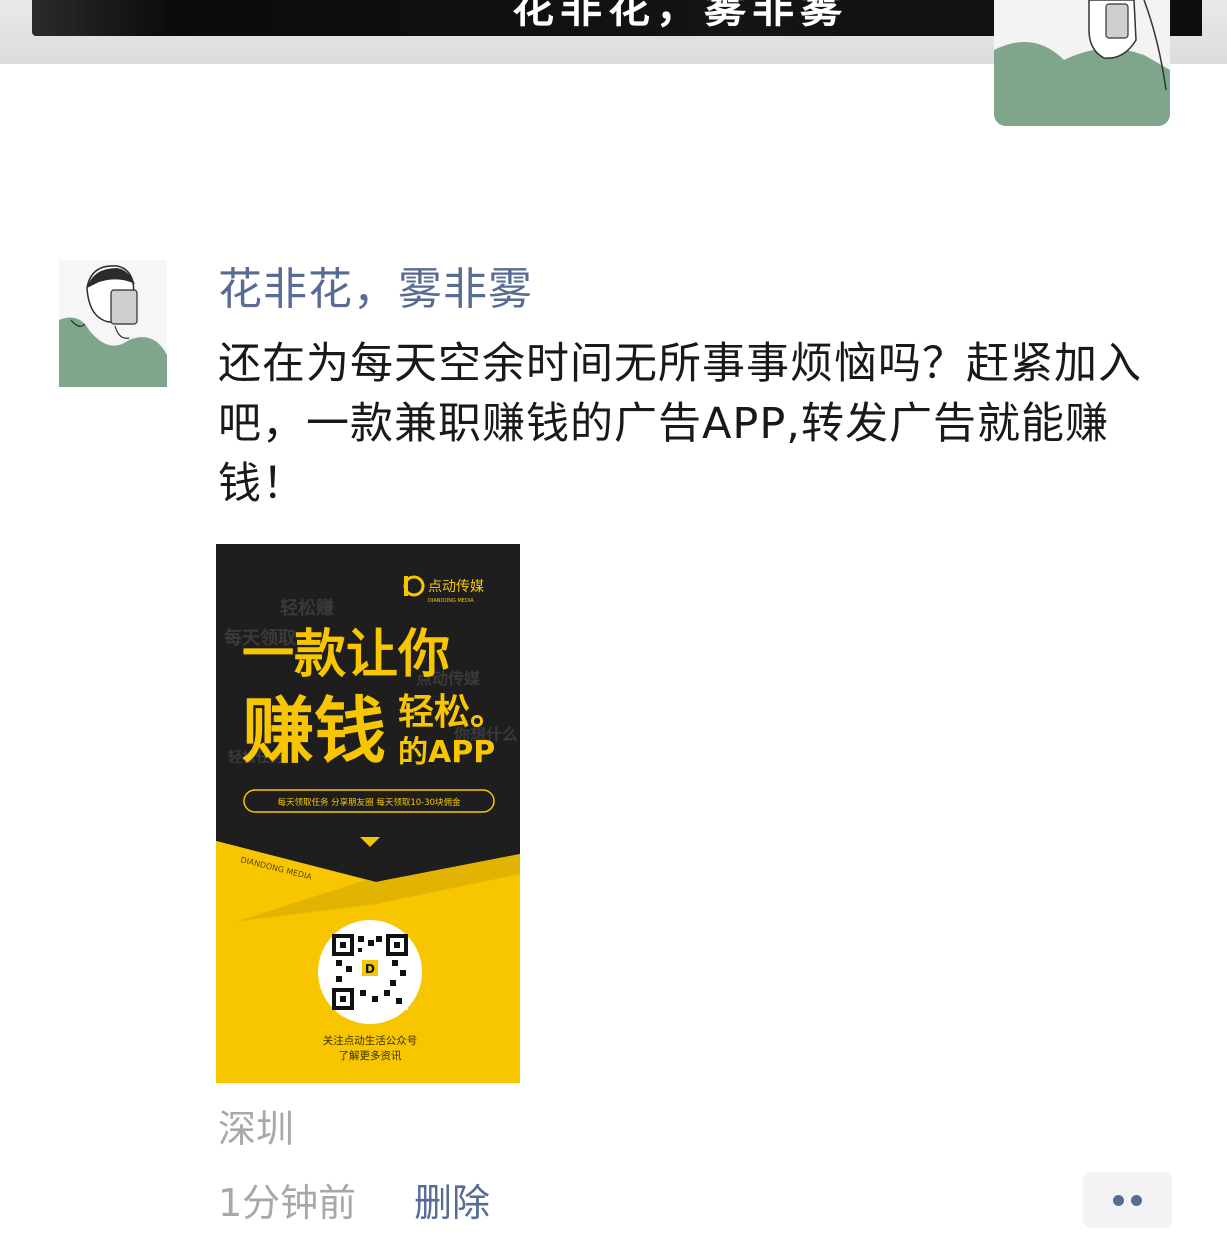  Describe the element at coordinates (307, 608) in the screenshot. I see `poster-bg-word: 轻松赚` at that location.